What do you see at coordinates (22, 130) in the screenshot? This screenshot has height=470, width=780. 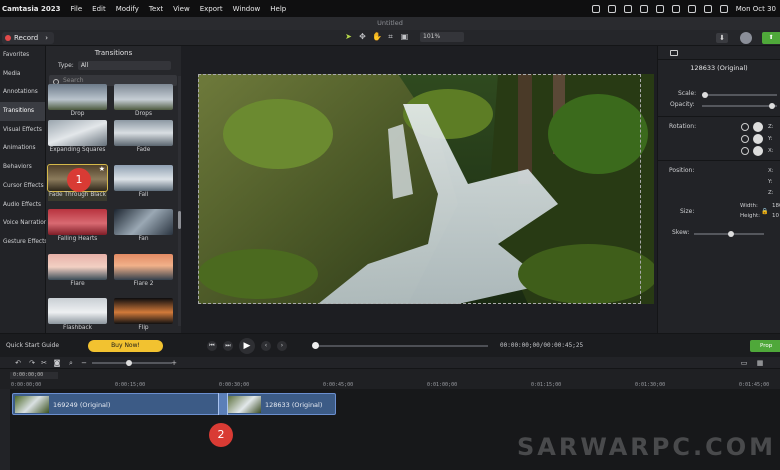 I see `nav-visual-effects: Visual Effects` at bounding box center [22, 130].